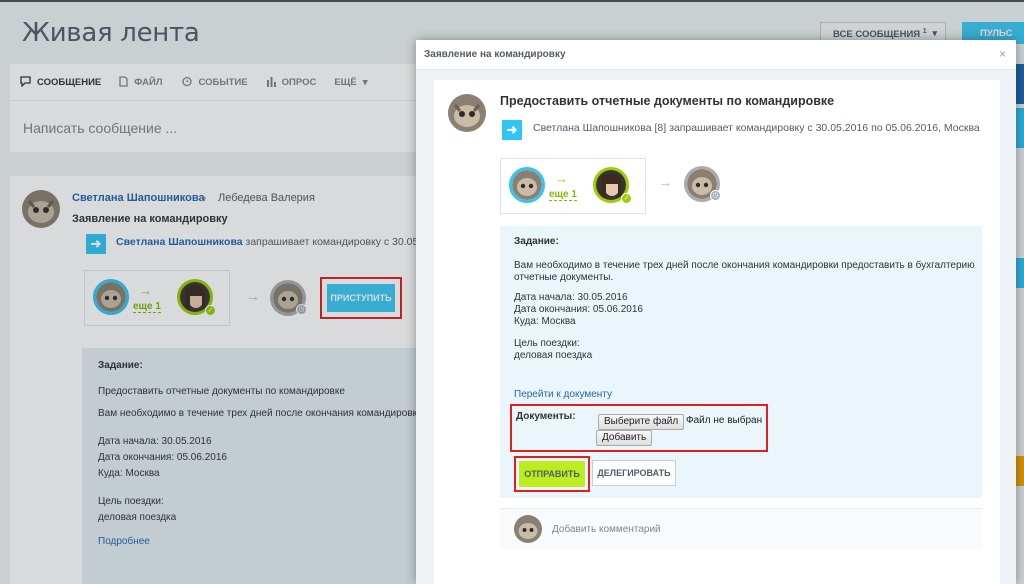 This screenshot has height=584, width=1024. Describe the element at coordinates (215, 100) in the screenshot. I see `divider` at that location.